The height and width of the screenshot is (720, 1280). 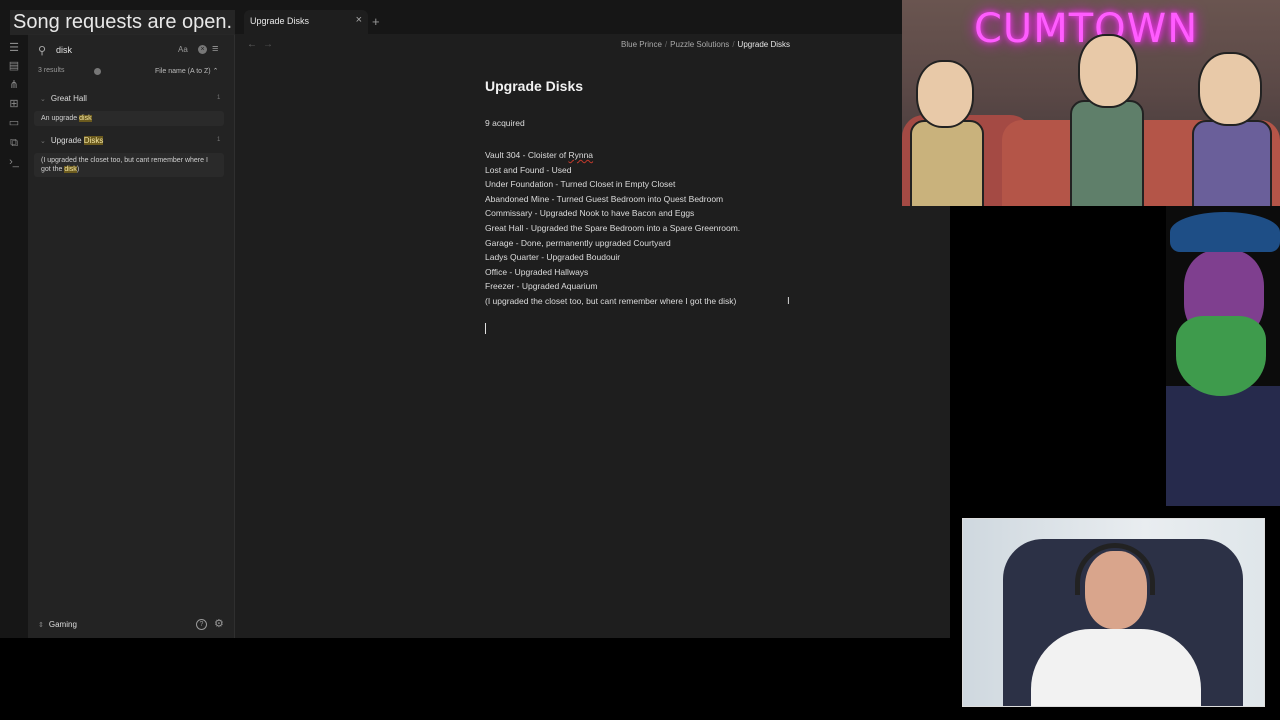 I want to click on sort-label: File name (A to Z), so click(x=183, y=71).